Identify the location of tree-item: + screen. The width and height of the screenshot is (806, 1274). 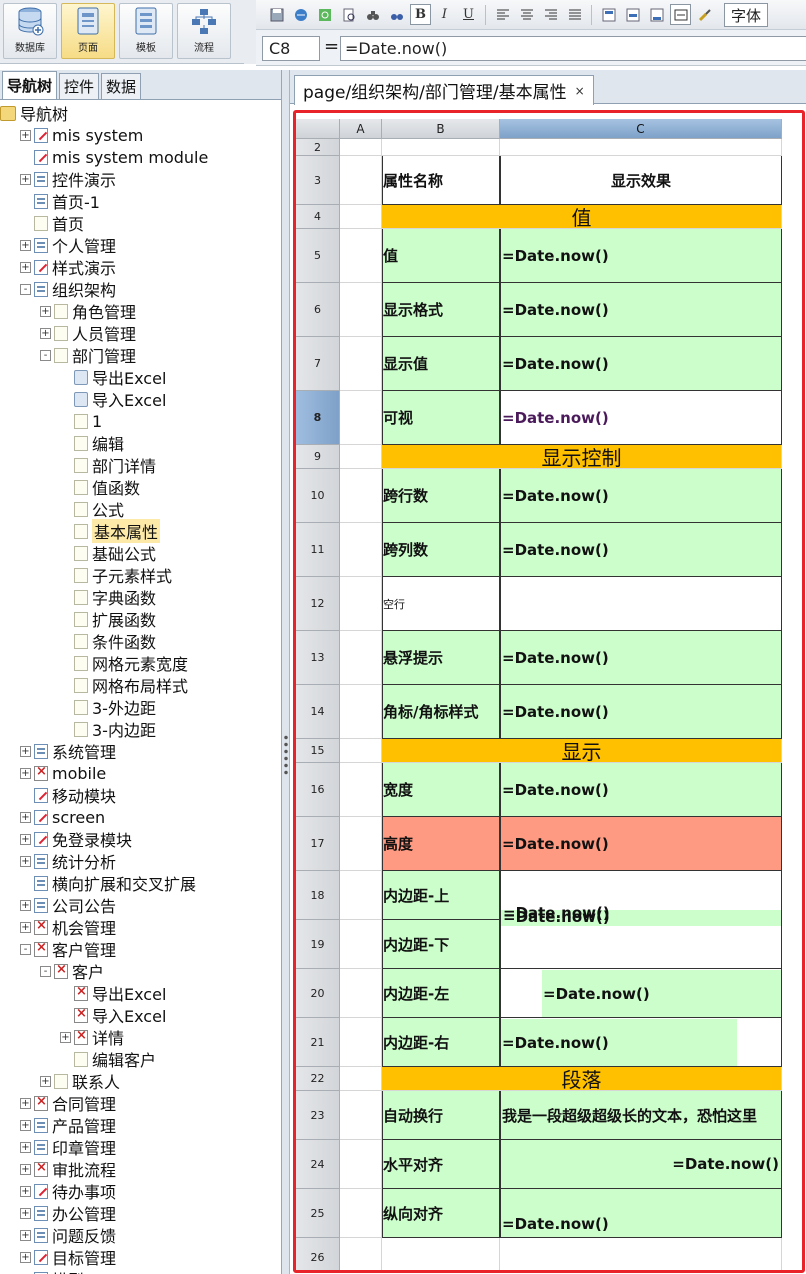
(62, 817).